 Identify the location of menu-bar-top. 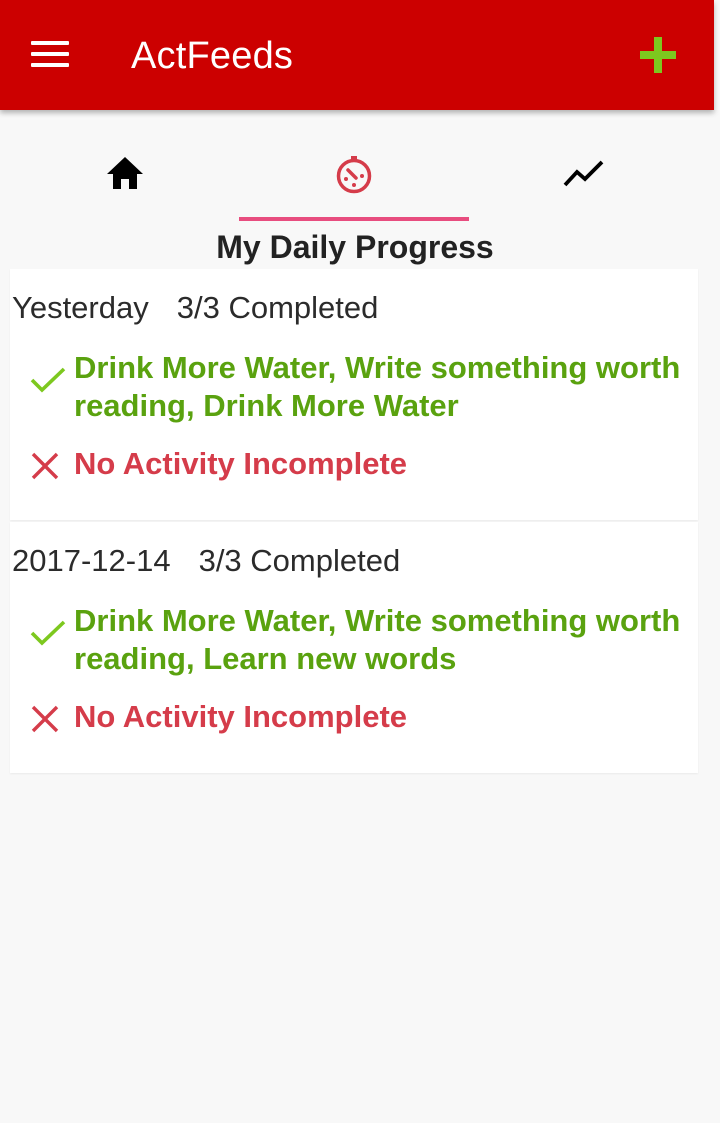
(50, 43).